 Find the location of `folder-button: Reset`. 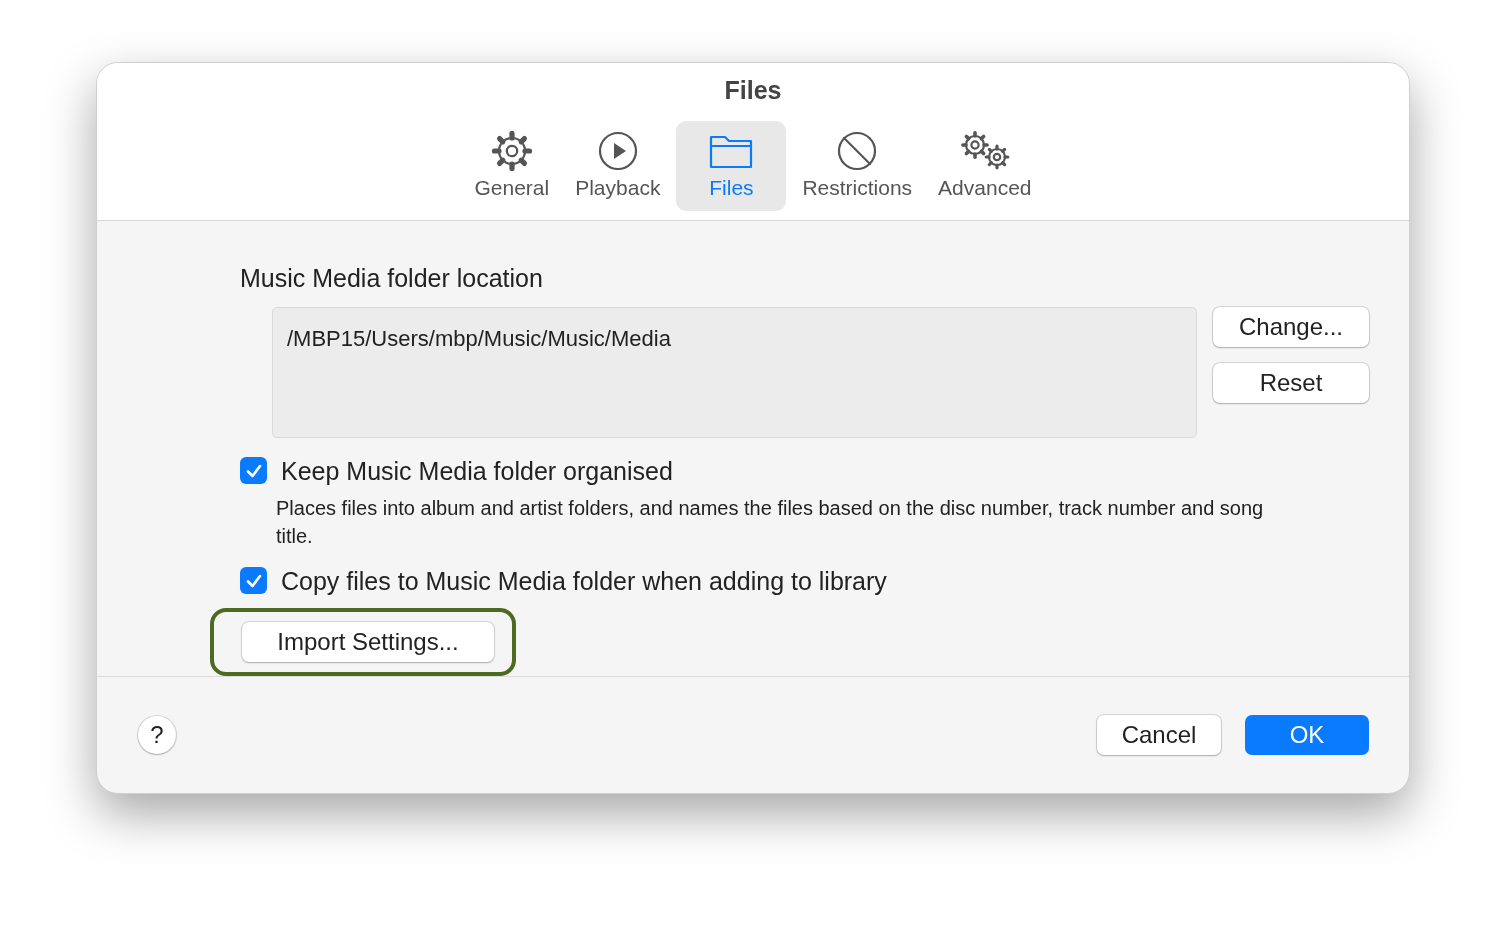

folder-button: Reset is located at coordinates (1291, 382).